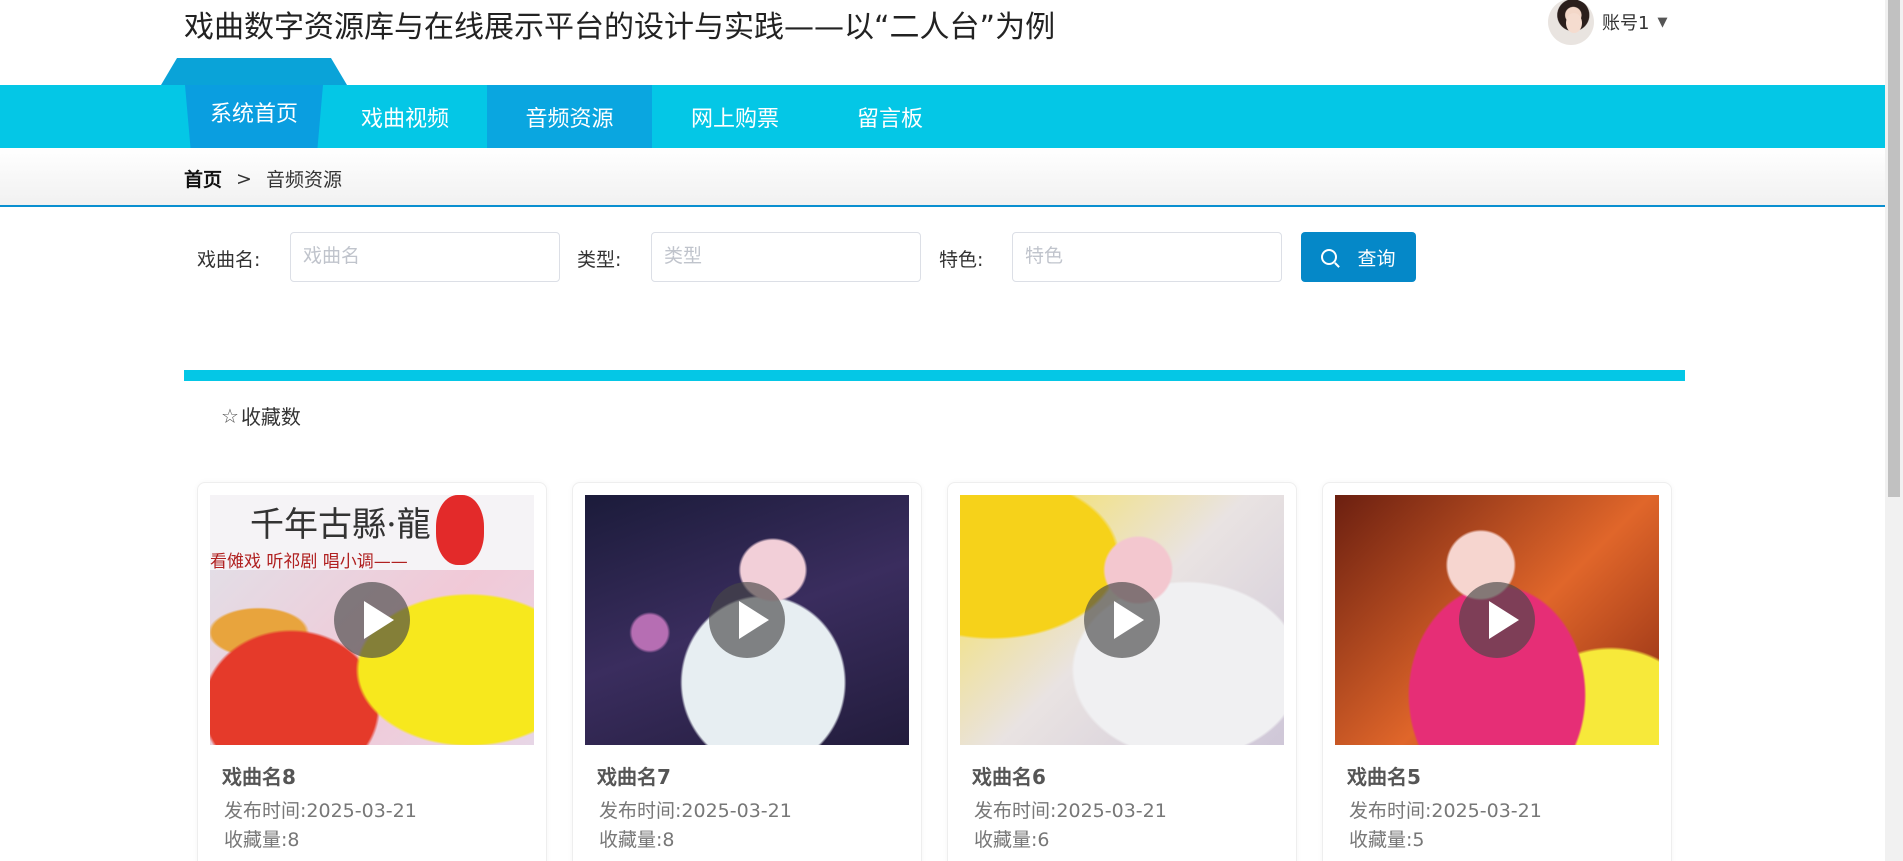 Image resolution: width=1903 pixels, height=861 pixels. What do you see at coordinates (620, 27) in the screenshot?
I see `page-title: 戏曲数字资源库与在线展示平台的设计与实践——以“二人台”为例` at bounding box center [620, 27].